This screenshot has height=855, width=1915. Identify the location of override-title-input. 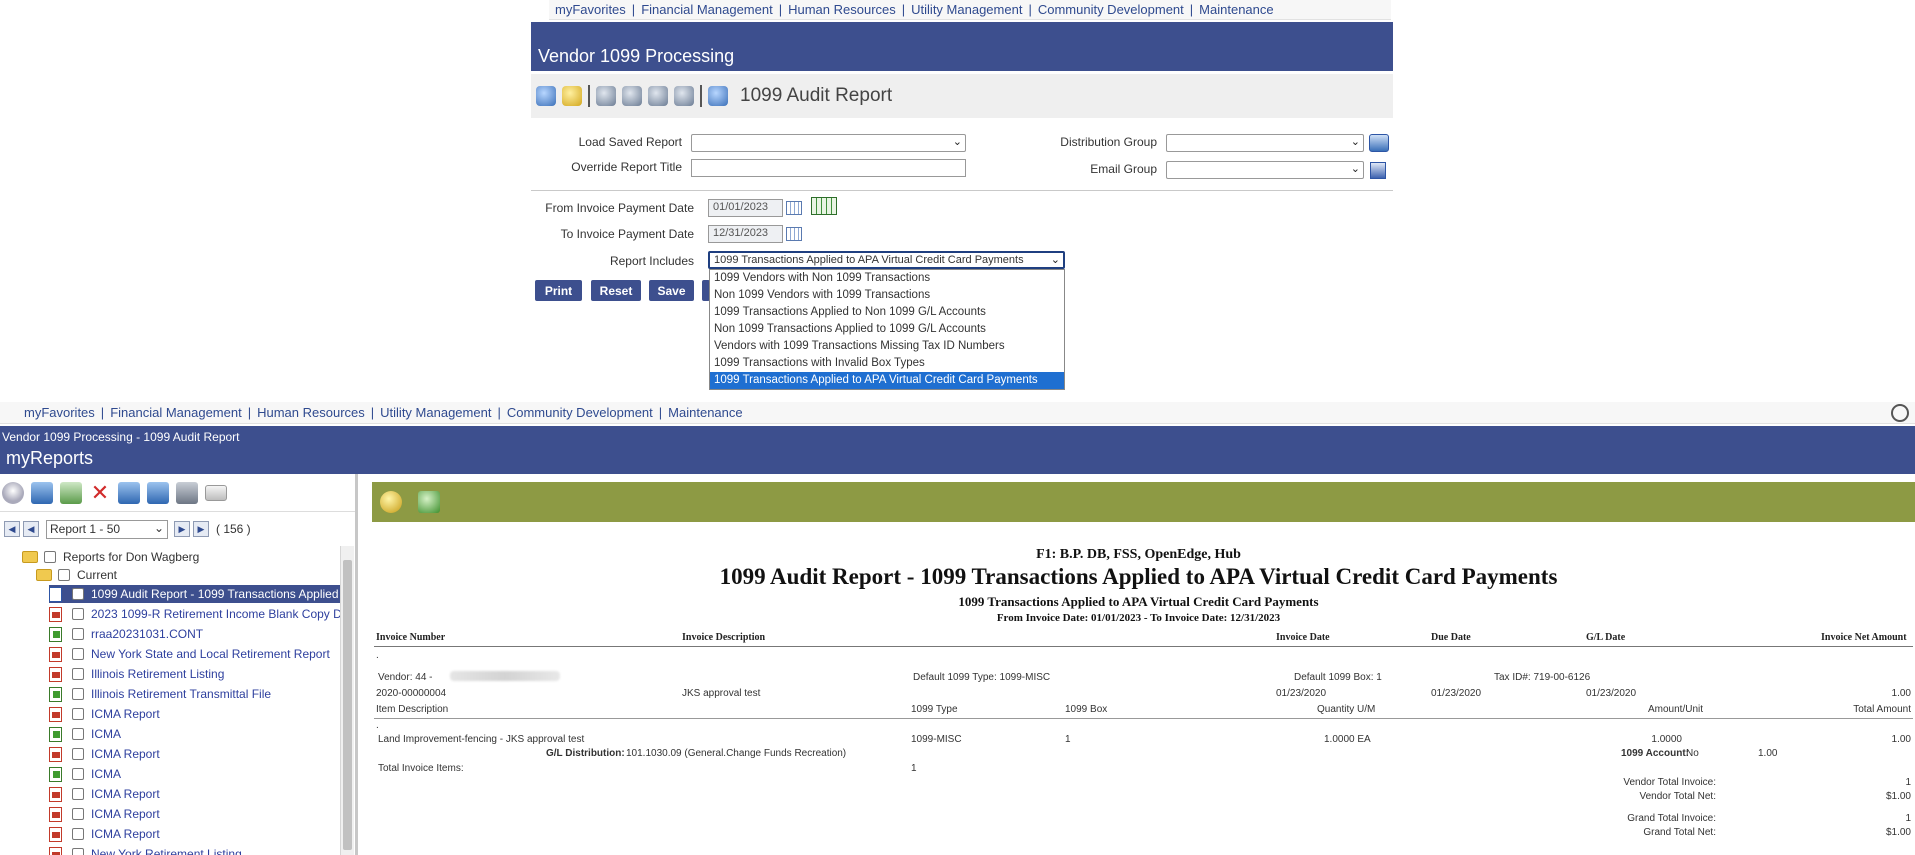
(828, 168).